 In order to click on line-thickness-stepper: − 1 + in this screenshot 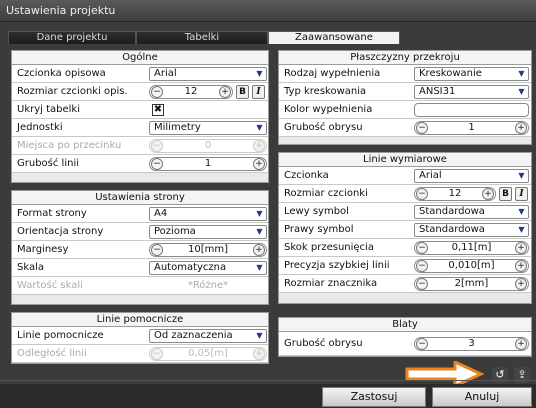, I will do `click(208, 164)`.